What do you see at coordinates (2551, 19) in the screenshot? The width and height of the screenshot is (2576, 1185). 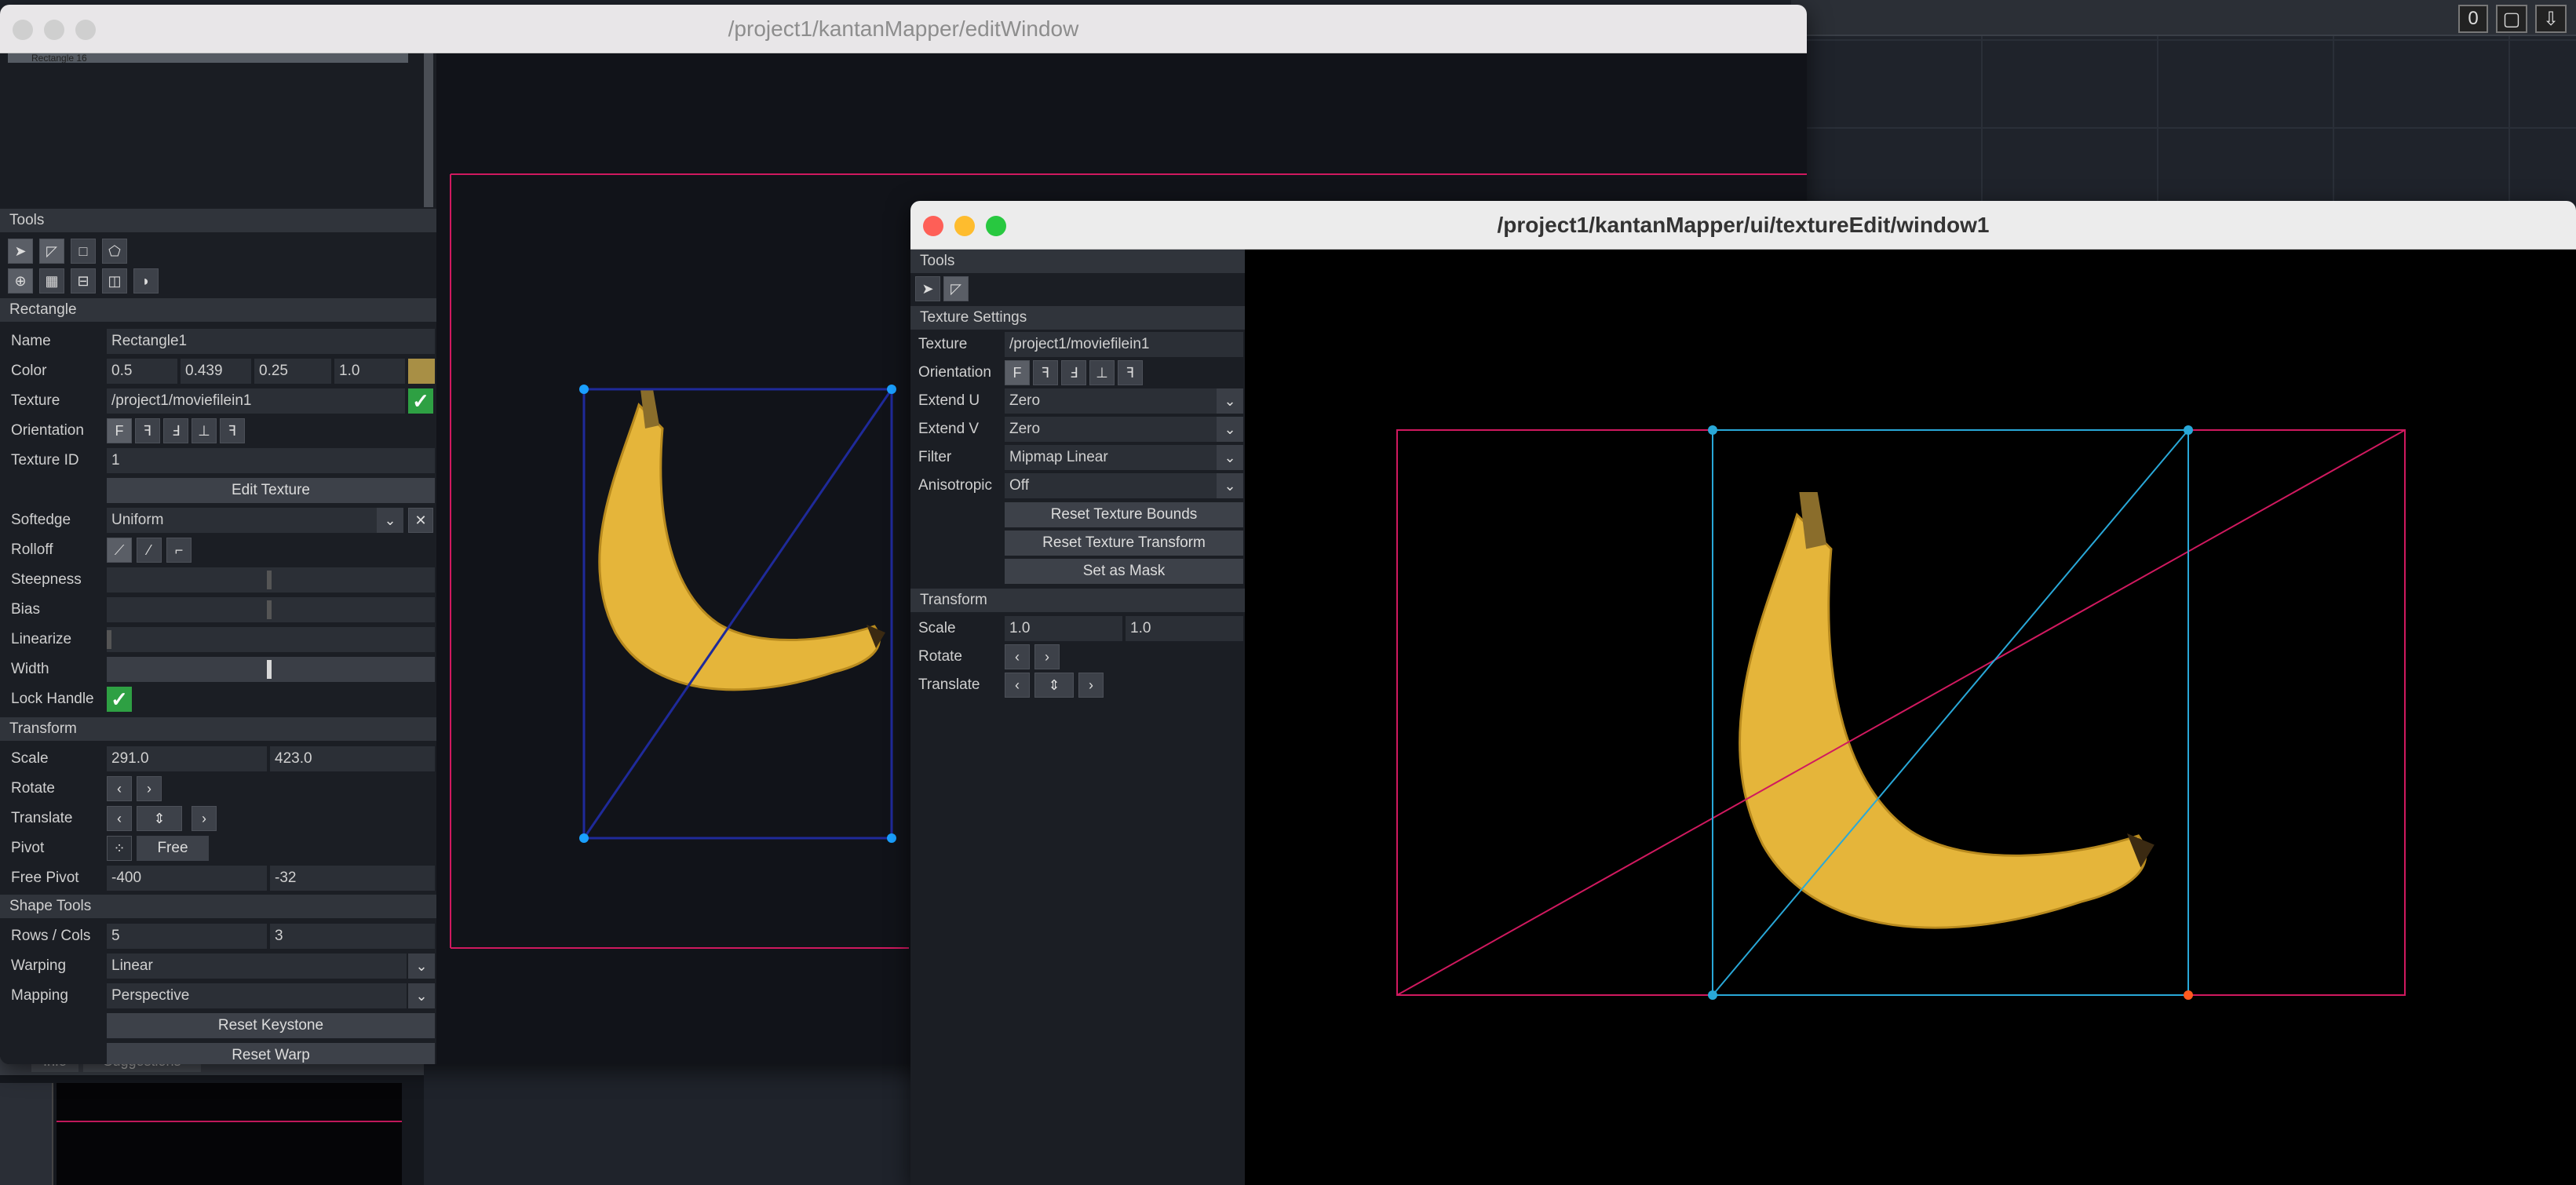 I see `download-icon: ⇩` at bounding box center [2551, 19].